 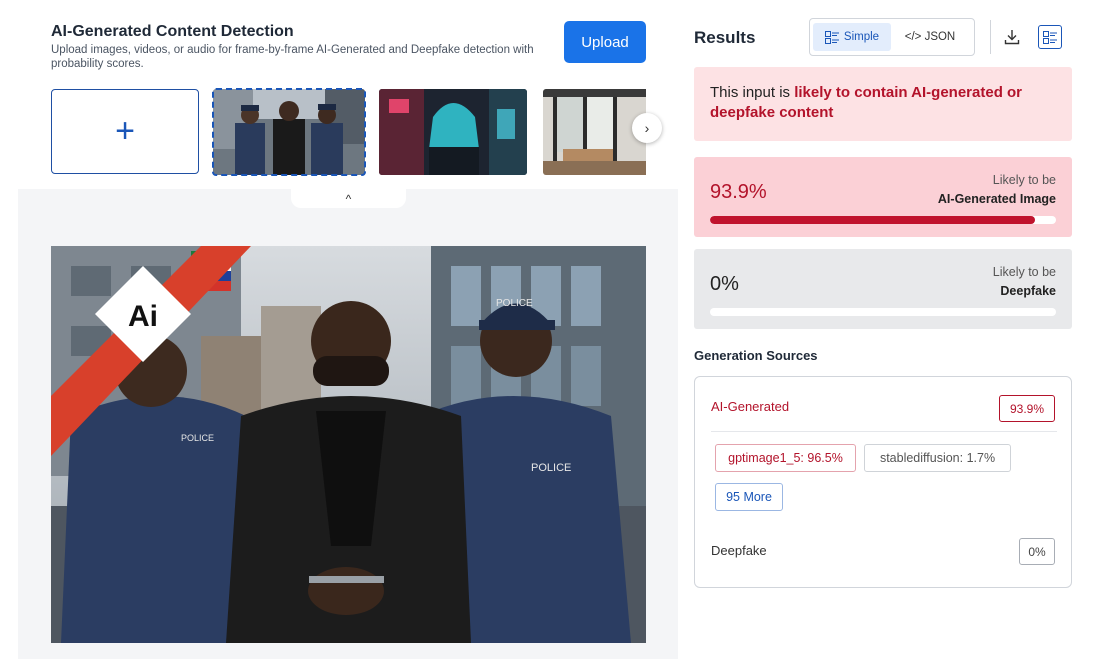 What do you see at coordinates (739, 550) in the screenshot?
I see `deepfake-label: Deepfake` at bounding box center [739, 550].